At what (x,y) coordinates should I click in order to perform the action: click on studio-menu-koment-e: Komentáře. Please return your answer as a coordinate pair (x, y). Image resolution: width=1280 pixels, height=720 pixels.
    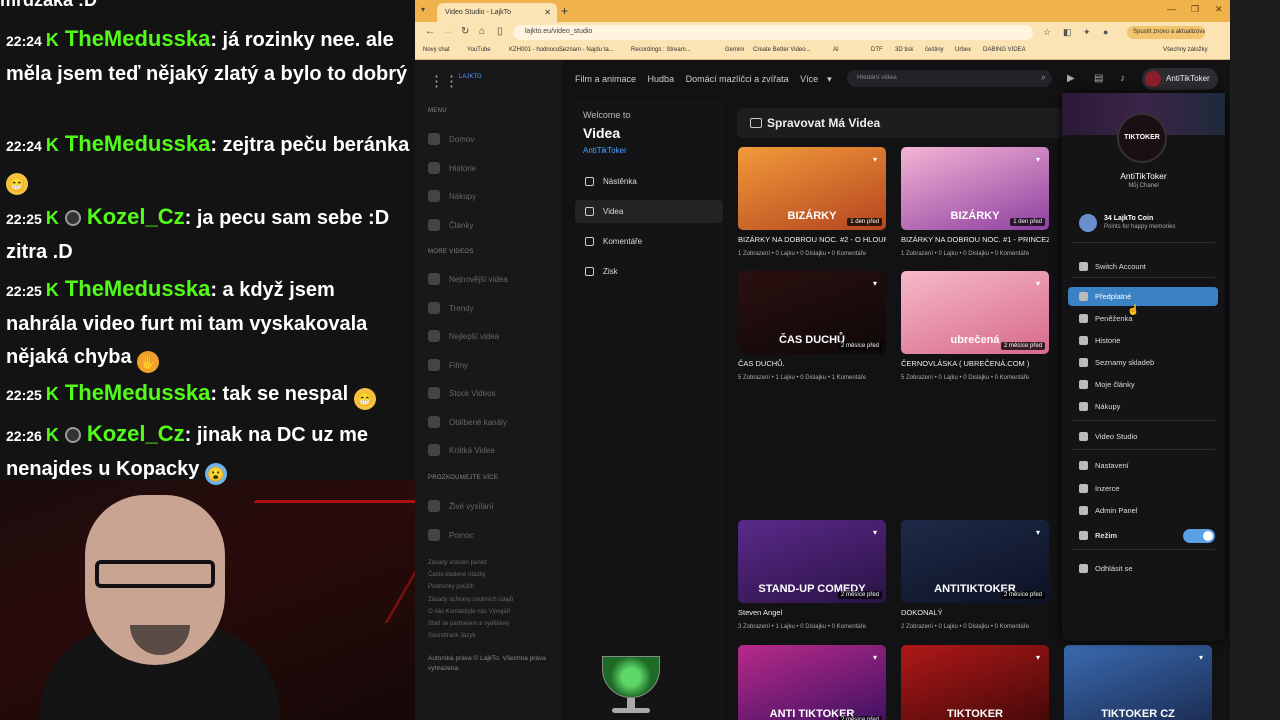
    Looking at the image, I should click on (649, 241).